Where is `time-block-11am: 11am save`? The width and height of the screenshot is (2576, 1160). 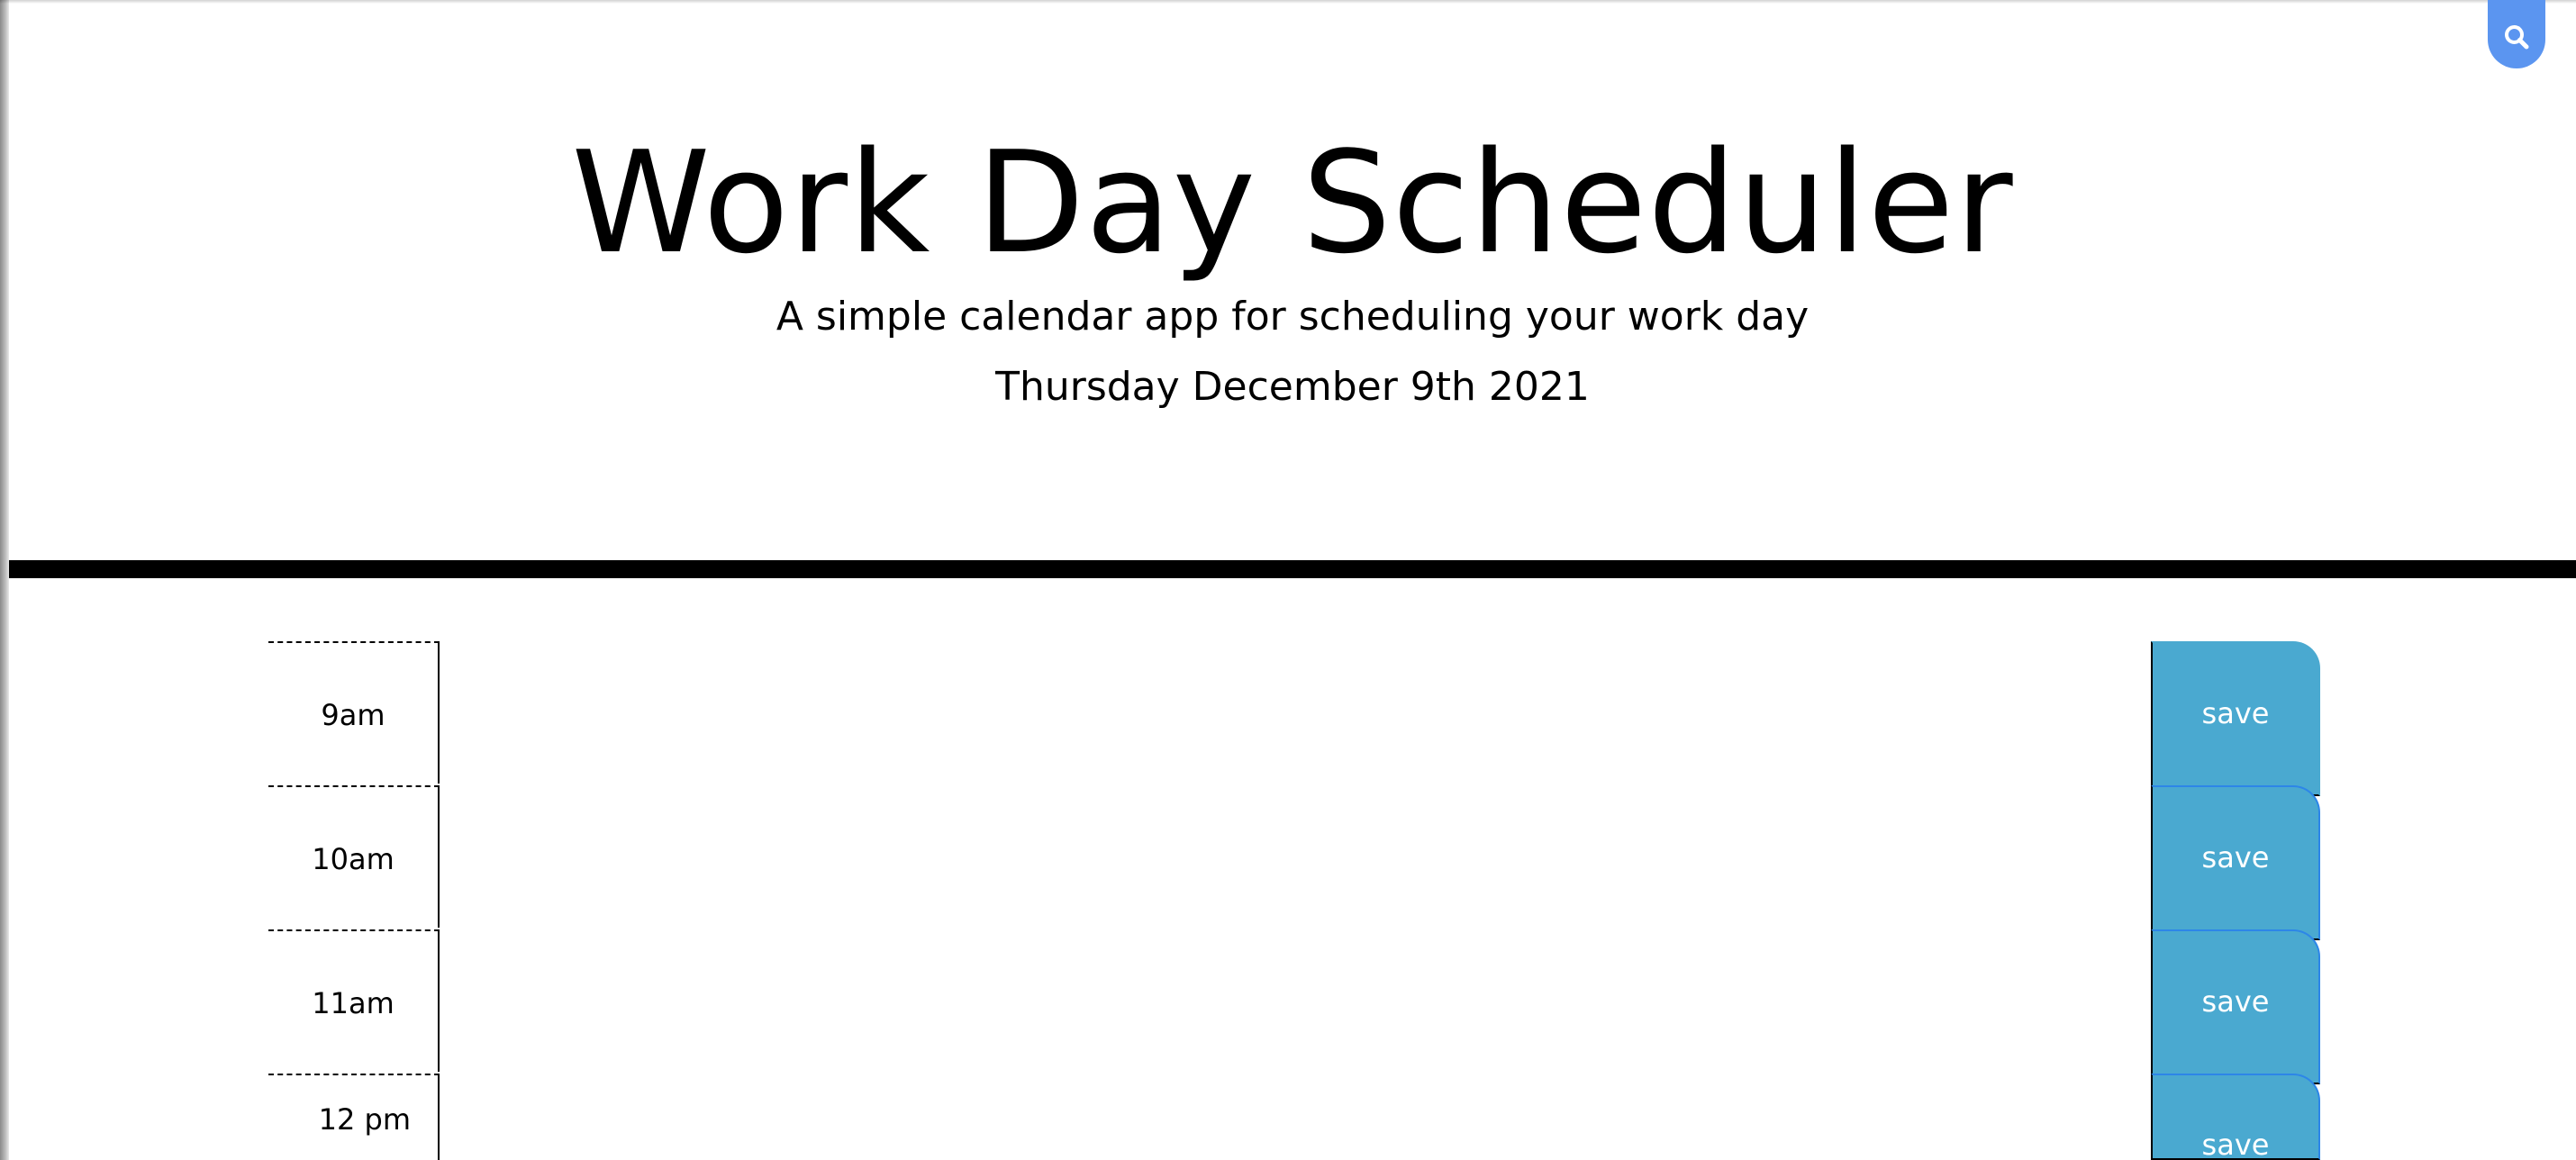 time-block-11am: 11am save is located at coordinates (1294, 1006).